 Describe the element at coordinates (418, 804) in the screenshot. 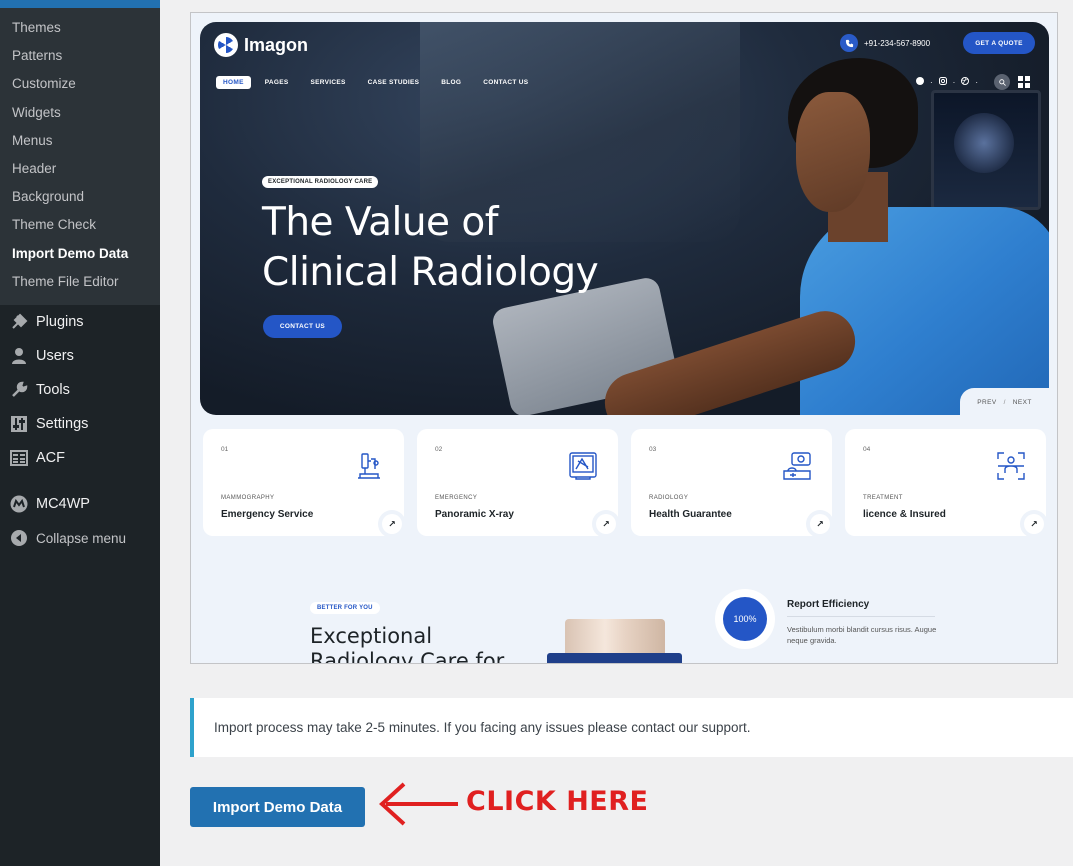

I see `red-arrow-icon` at that location.